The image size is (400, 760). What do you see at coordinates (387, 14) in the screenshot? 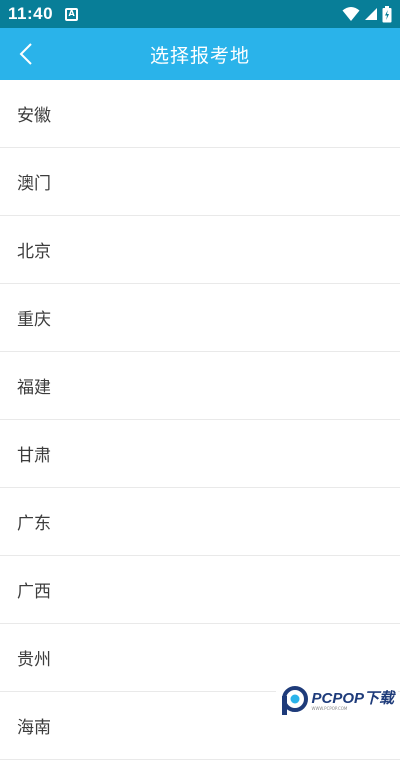
I see `battery-icon` at bounding box center [387, 14].